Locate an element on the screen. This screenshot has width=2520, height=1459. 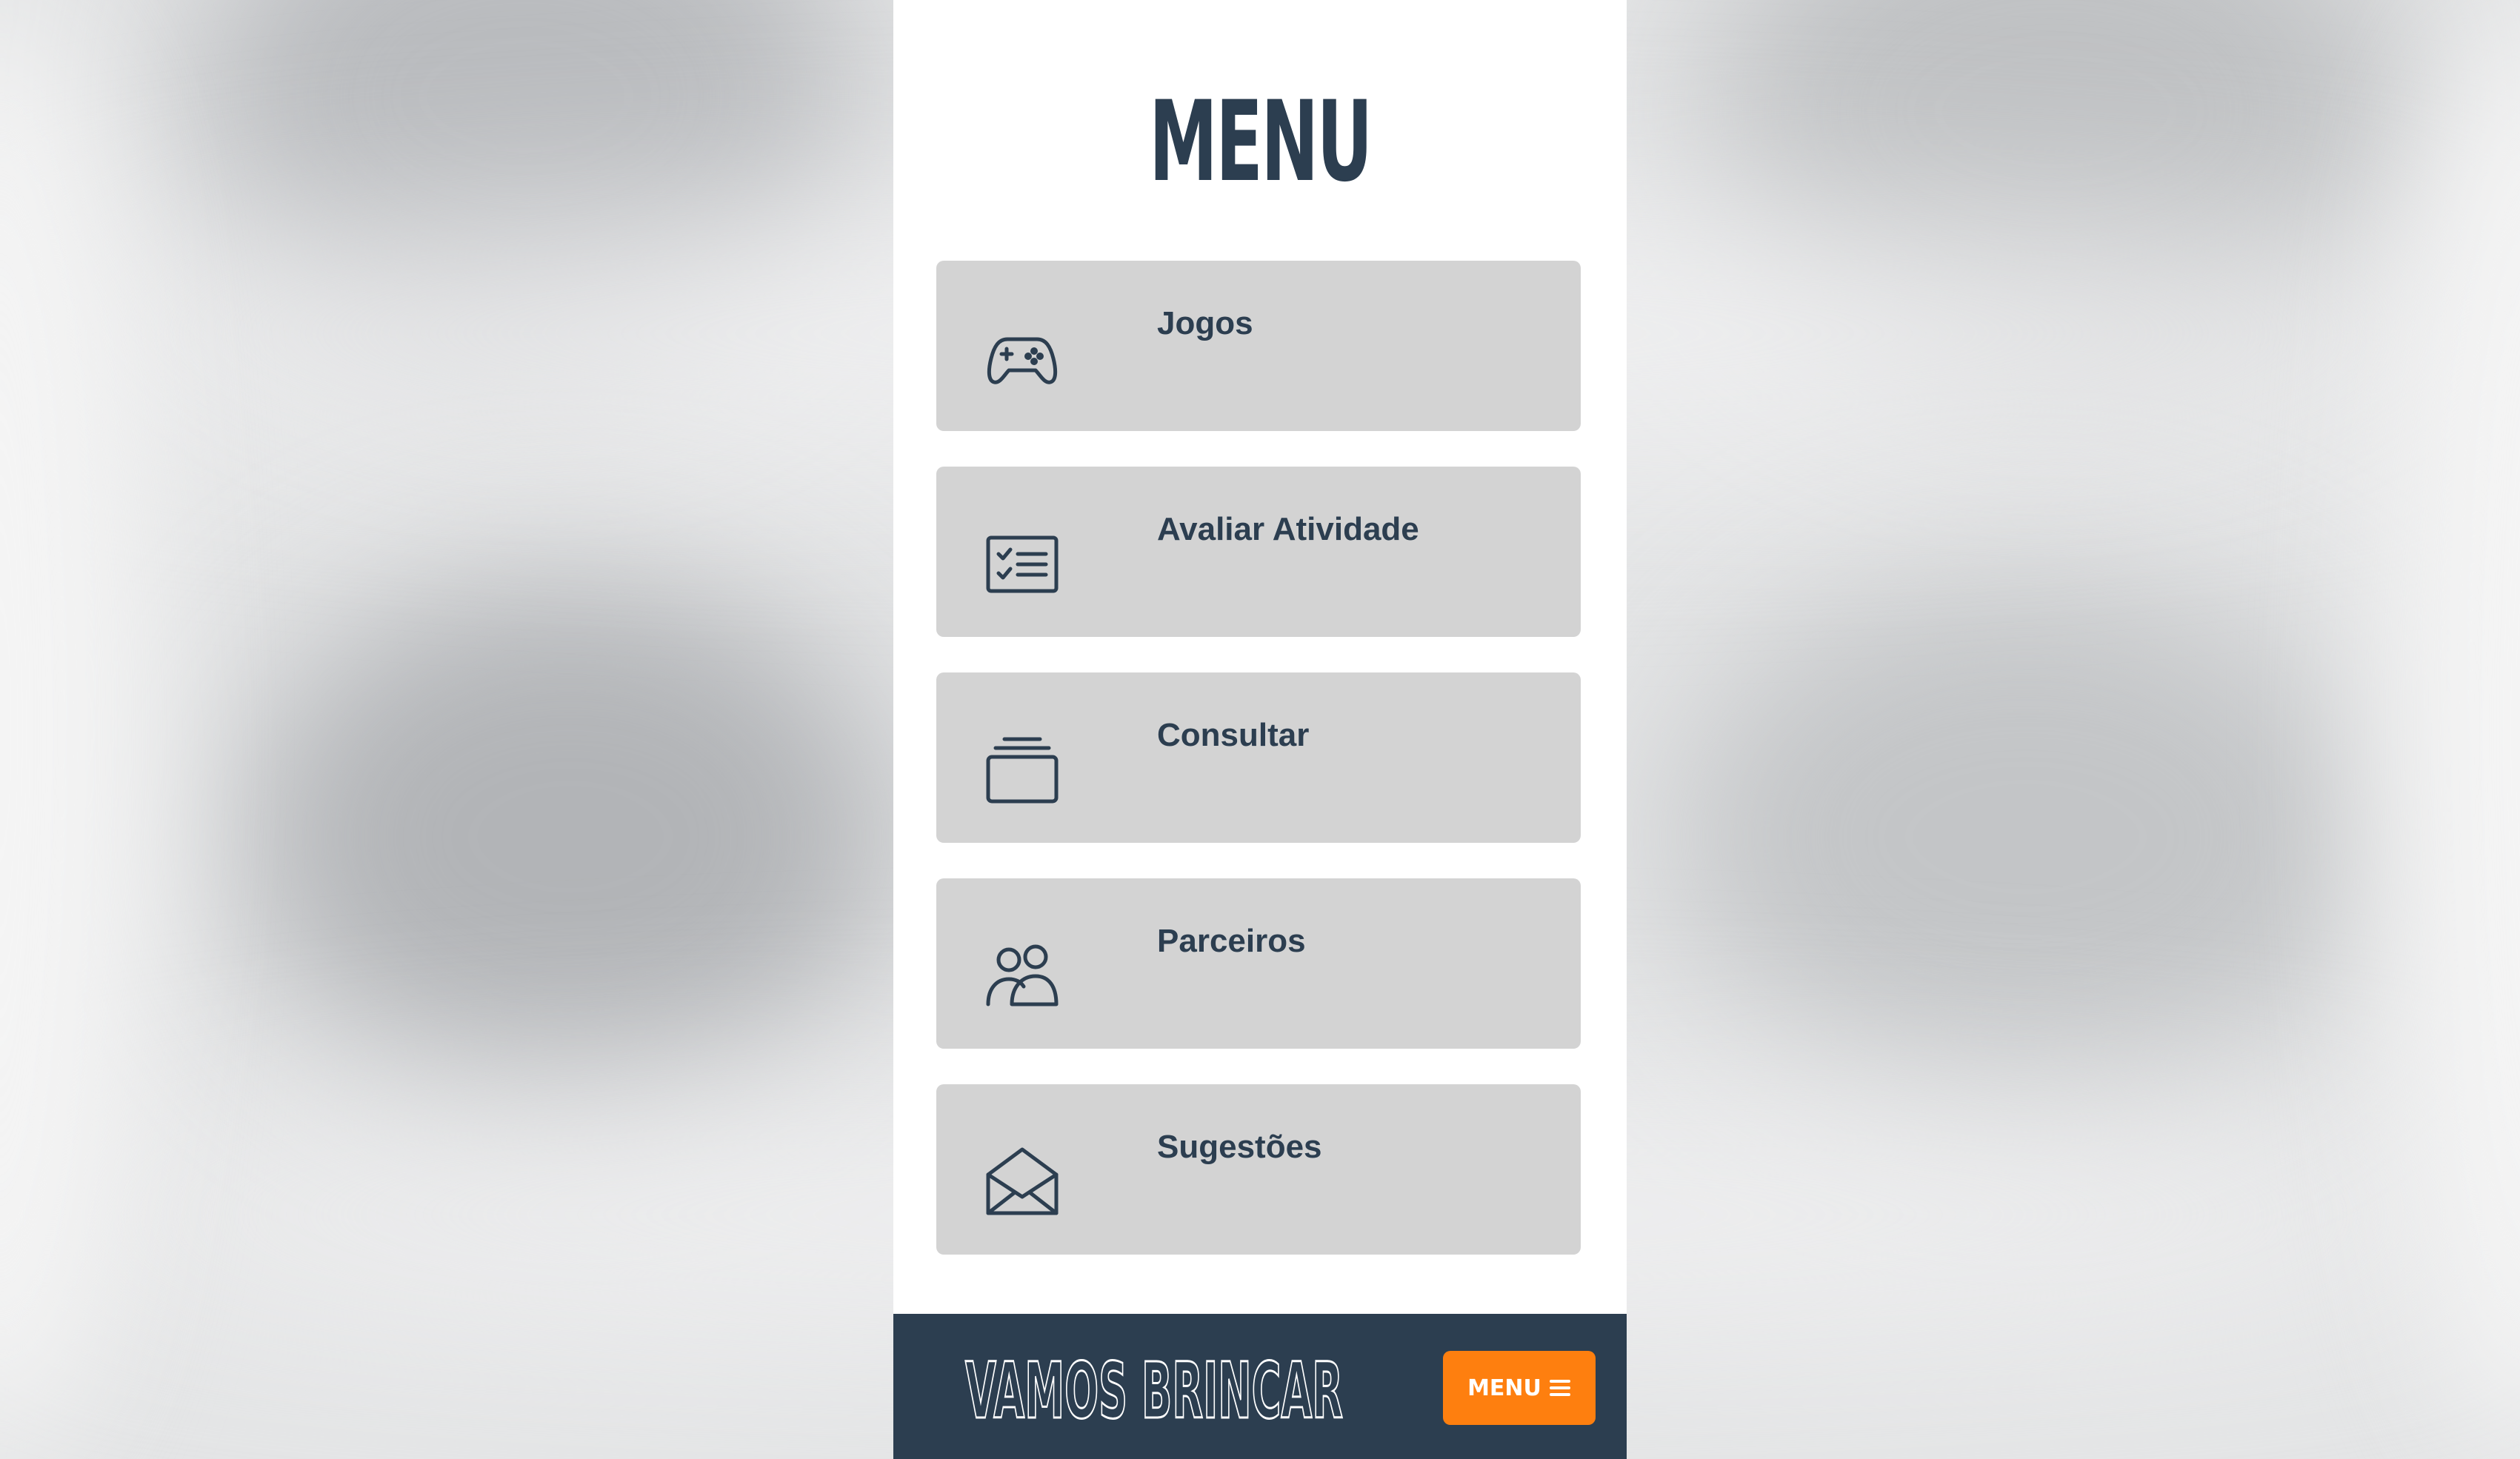
open-envelope-icon is located at coordinates (1022, 1182).